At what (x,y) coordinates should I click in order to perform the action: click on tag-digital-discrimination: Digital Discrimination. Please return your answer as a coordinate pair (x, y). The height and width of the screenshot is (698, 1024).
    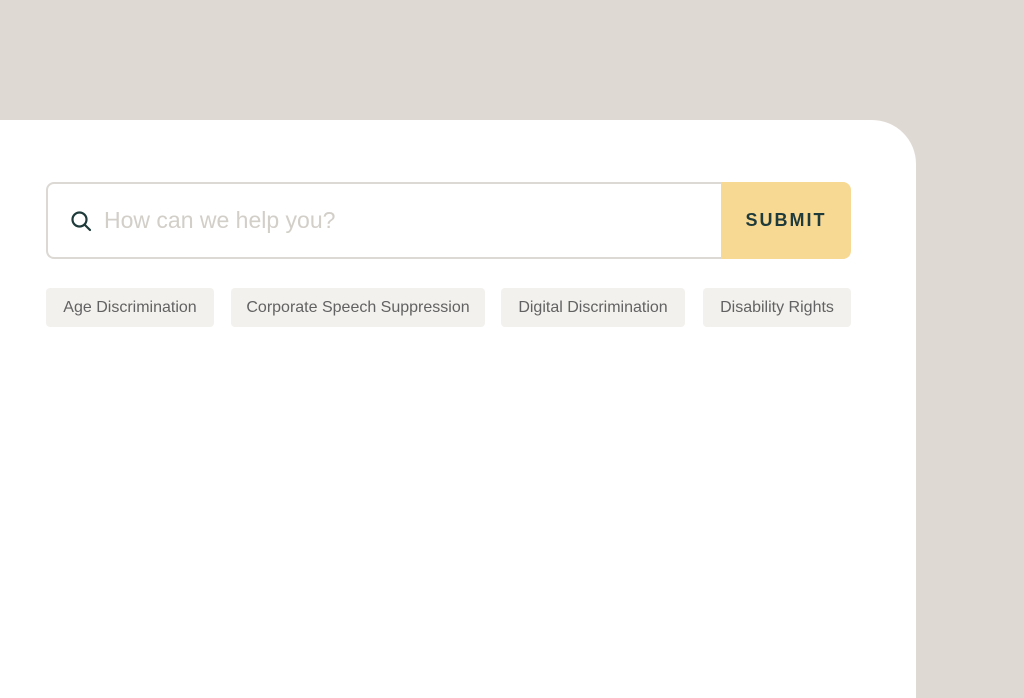
    Looking at the image, I should click on (593, 307).